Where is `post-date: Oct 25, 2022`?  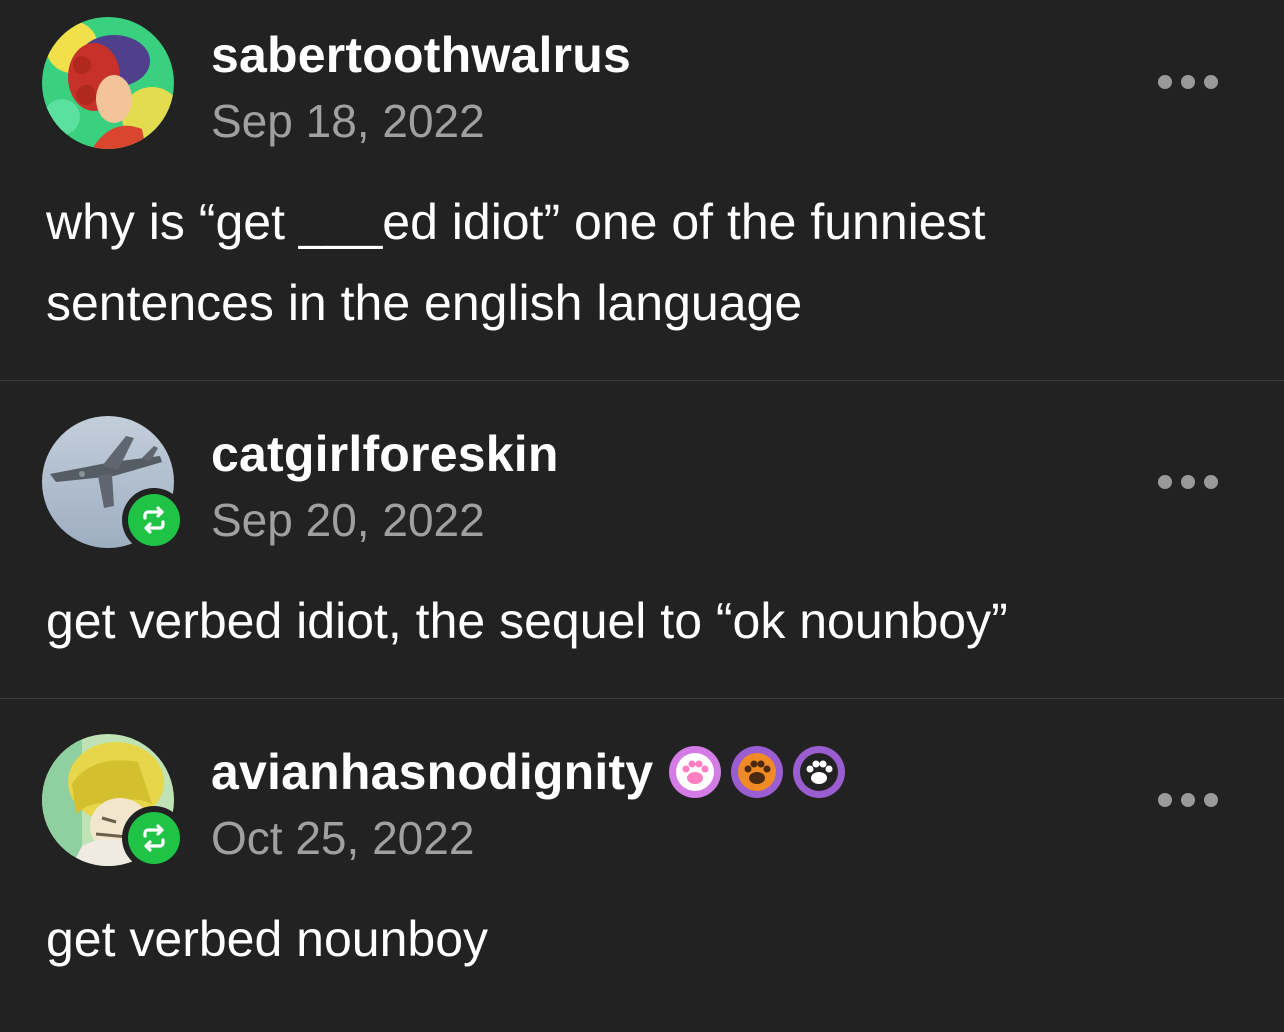 post-date: Oct 25, 2022 is located at coordinates (343, 838).